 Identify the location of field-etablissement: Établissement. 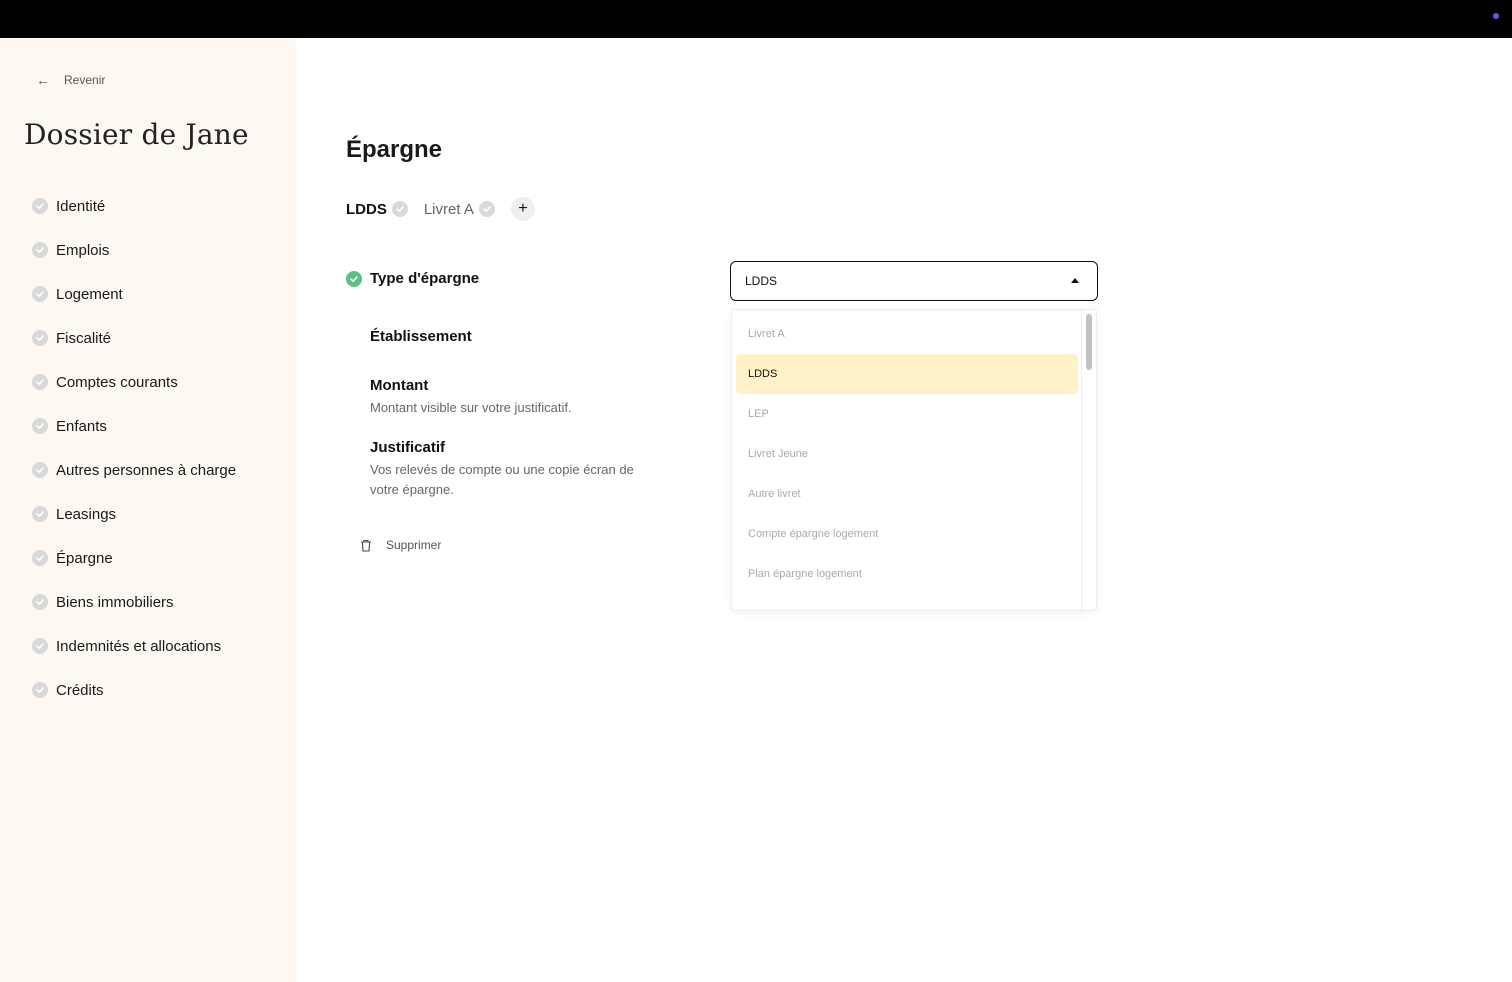
(421, 336).